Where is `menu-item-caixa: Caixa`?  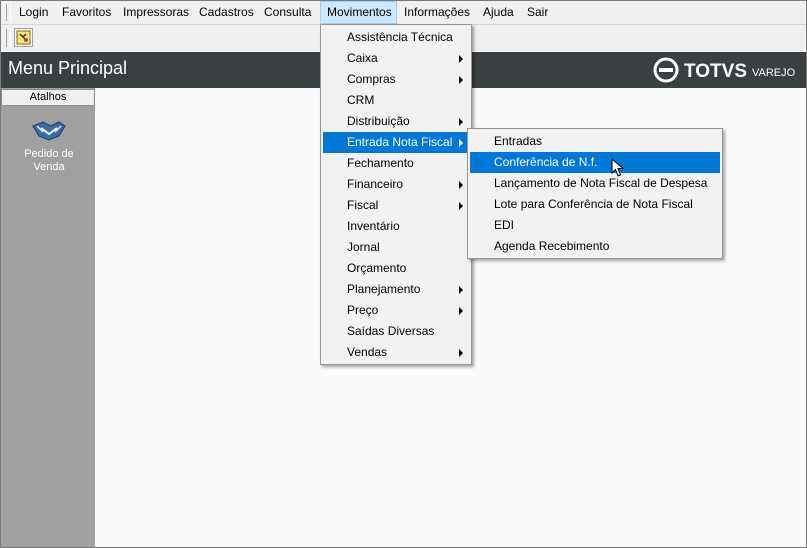
menu-item-caixa: Caixa is located at coordinates (396, 58).